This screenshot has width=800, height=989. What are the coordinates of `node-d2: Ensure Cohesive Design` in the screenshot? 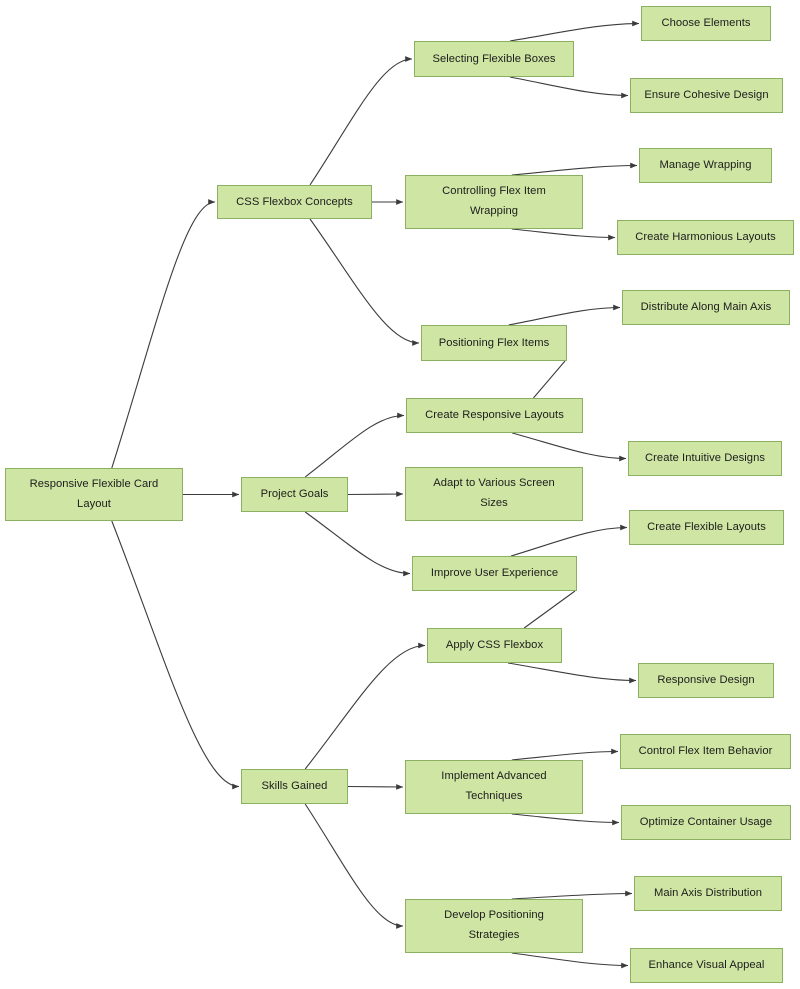 It's located at (706, 95).